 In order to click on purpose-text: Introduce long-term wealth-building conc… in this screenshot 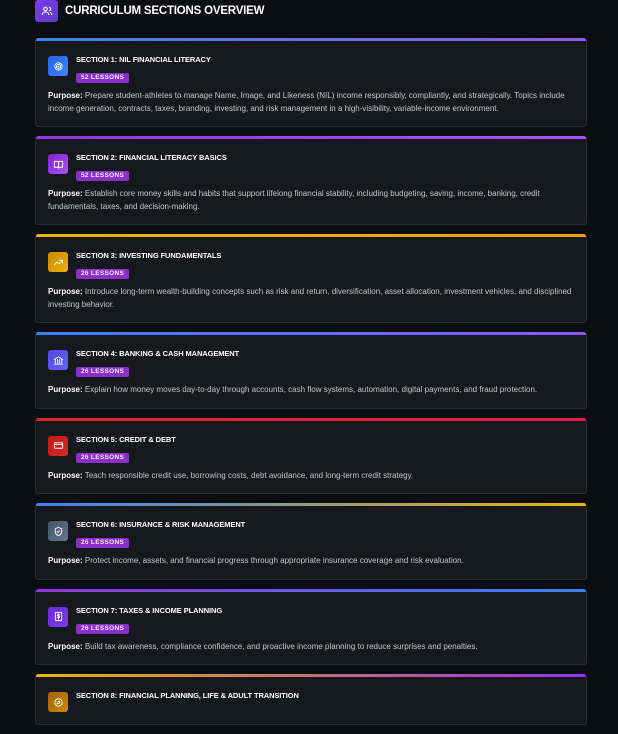, I will do `click(310, 298)`.